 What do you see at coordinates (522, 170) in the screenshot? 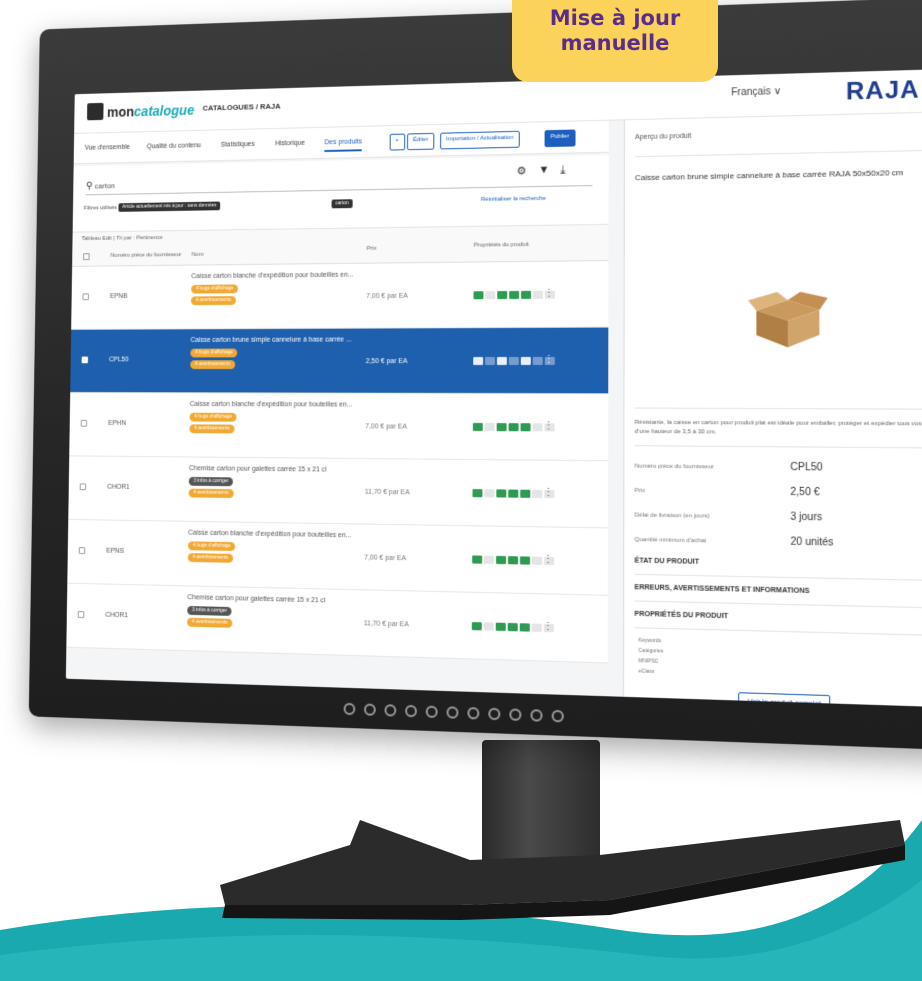
I see `settings-icon: ⚙` at bounding box center [522, 170].